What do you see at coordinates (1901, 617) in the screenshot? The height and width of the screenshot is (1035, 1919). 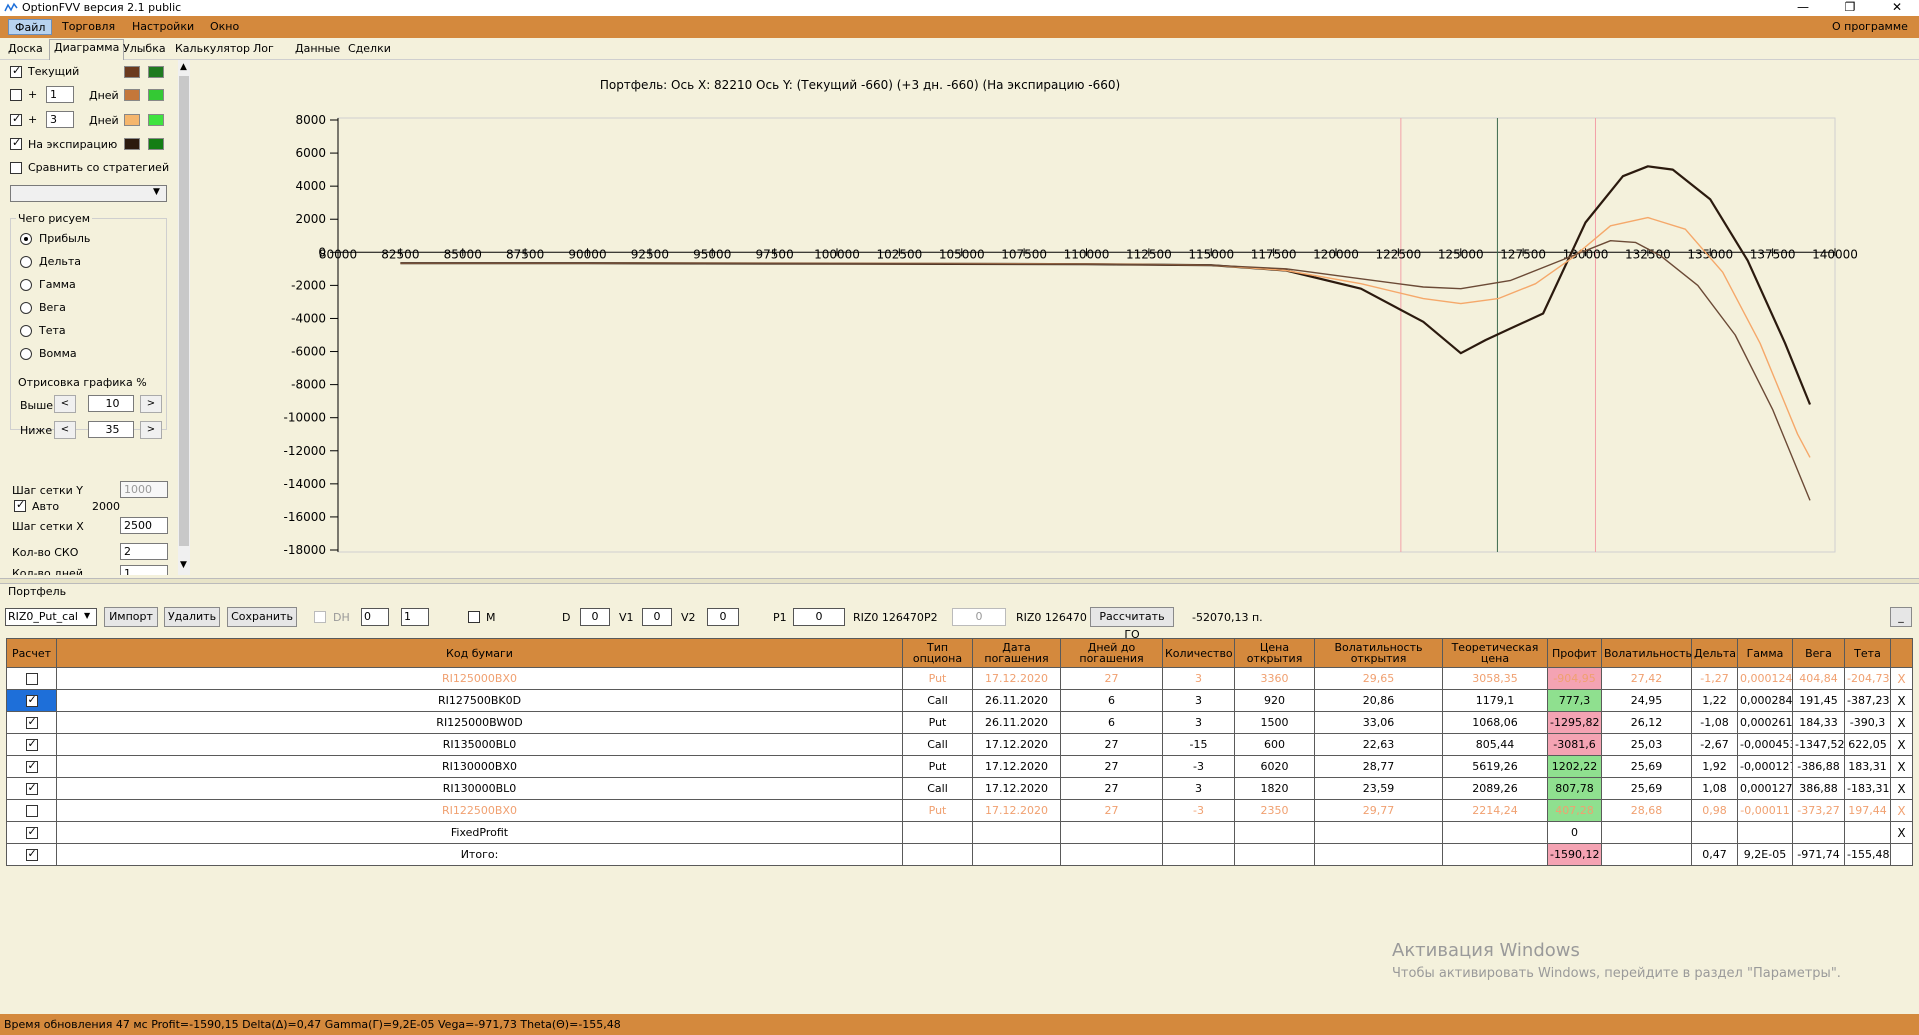 I see `minimize-portfolio-button: _` at bounding box center [1901, 617].